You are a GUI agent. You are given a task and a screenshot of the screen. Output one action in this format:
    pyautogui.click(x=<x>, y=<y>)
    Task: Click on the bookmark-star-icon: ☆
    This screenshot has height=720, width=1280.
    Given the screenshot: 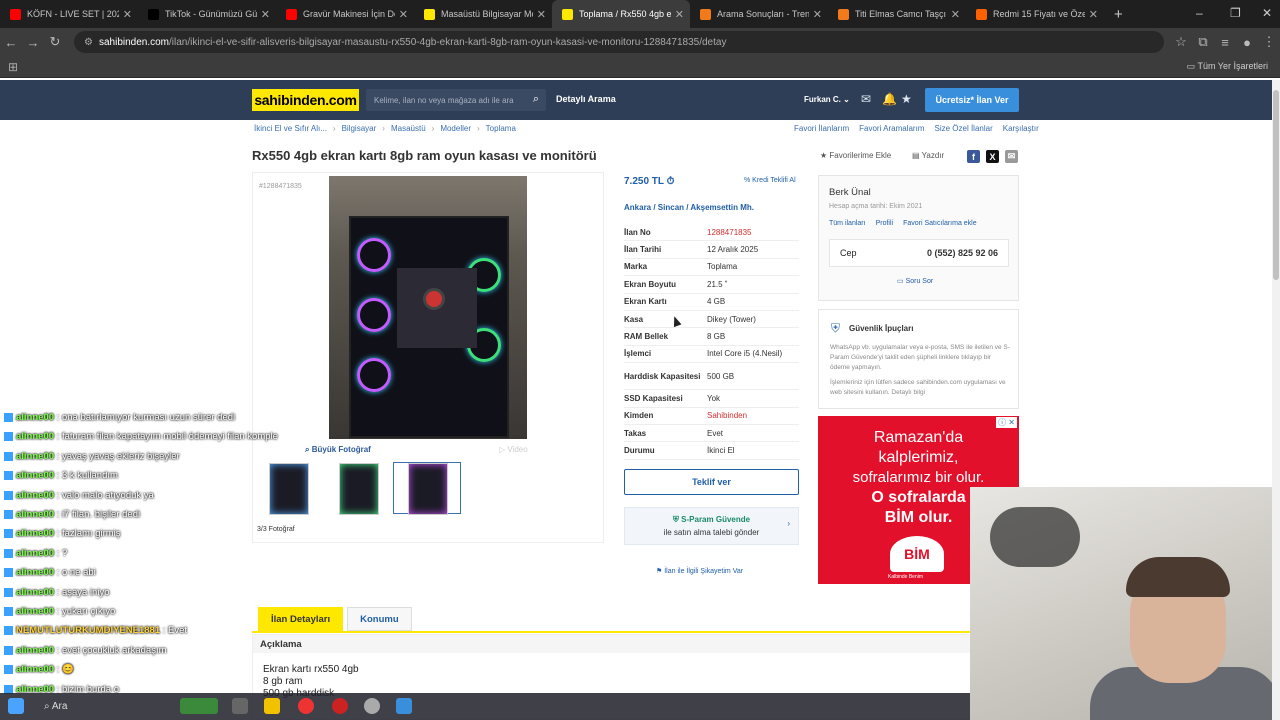 What is the action you would take?
    pyautogui.click(x=1181, y=42)
    